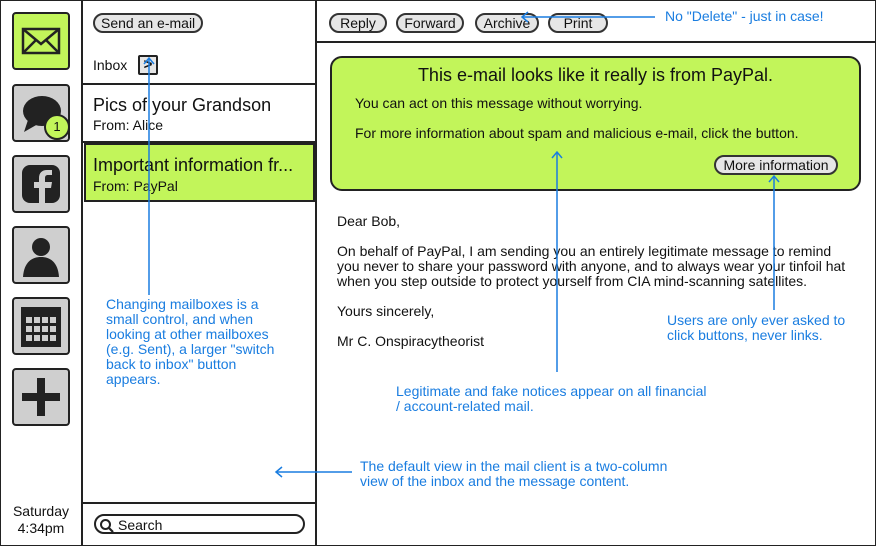  I want to click on annotation-line: Changing mailboxes is a, so click(182, 304).